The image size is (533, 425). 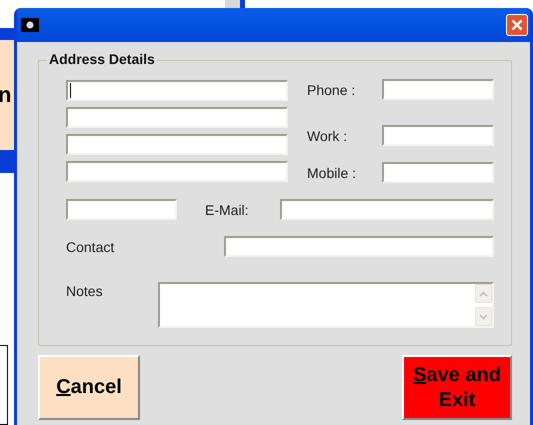 I want to click on close-icon, so click(x=517, y=25).